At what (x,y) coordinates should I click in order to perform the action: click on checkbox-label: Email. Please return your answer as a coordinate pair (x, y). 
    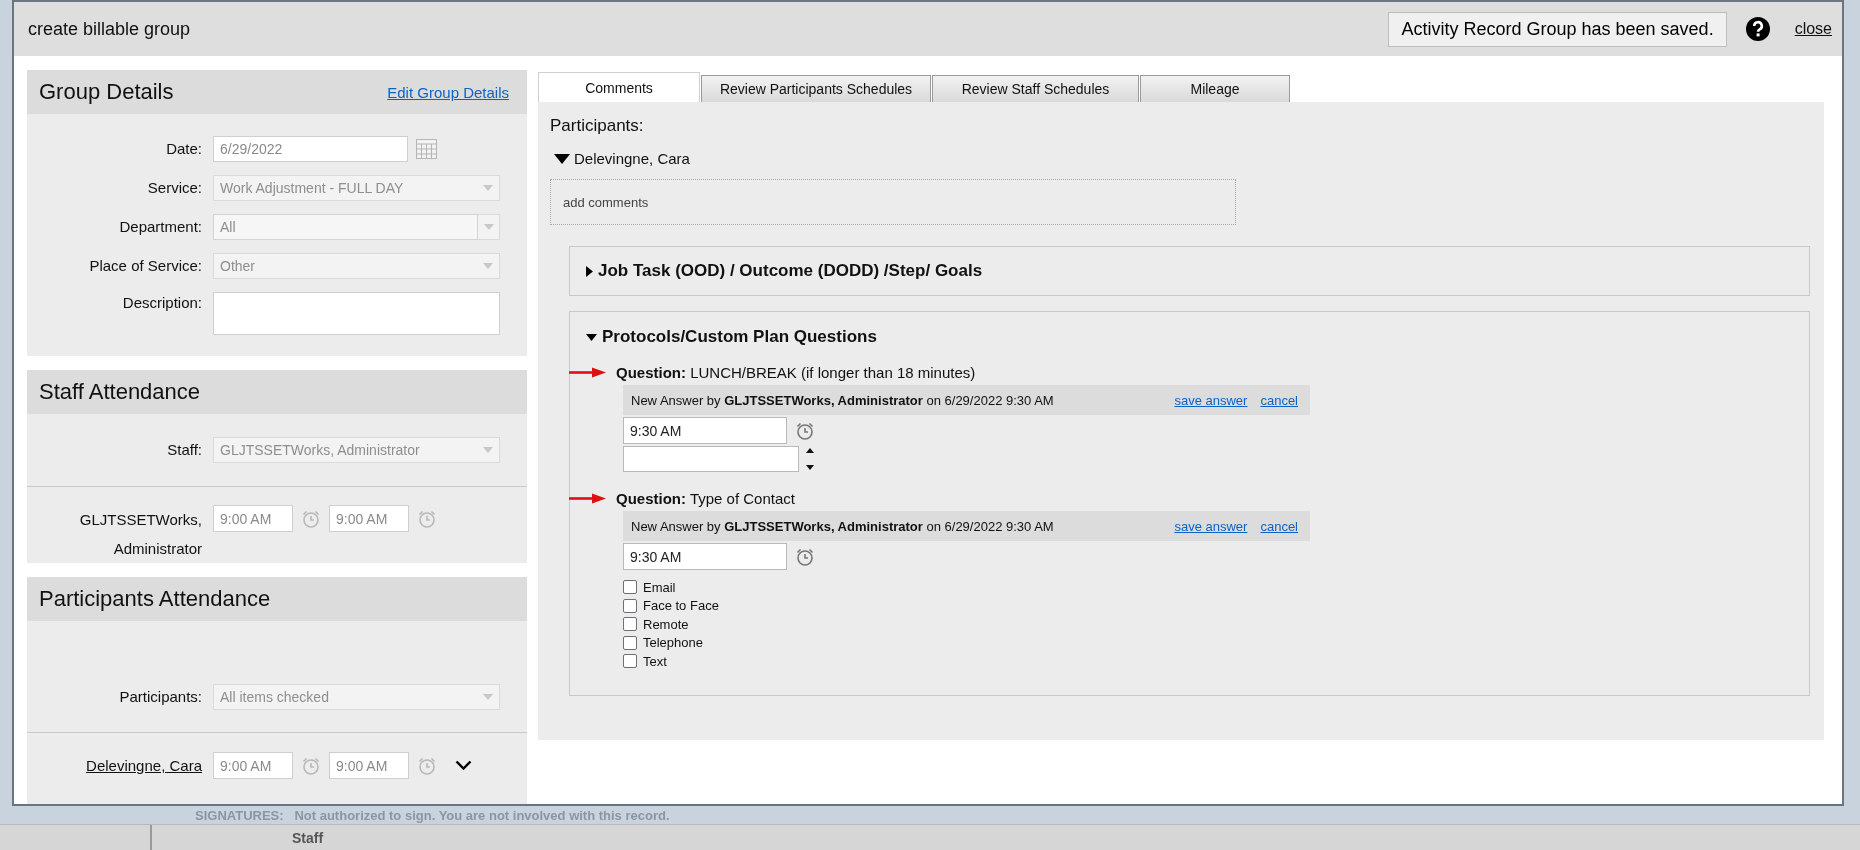
    Looking at the image, I should click on (659, 587).